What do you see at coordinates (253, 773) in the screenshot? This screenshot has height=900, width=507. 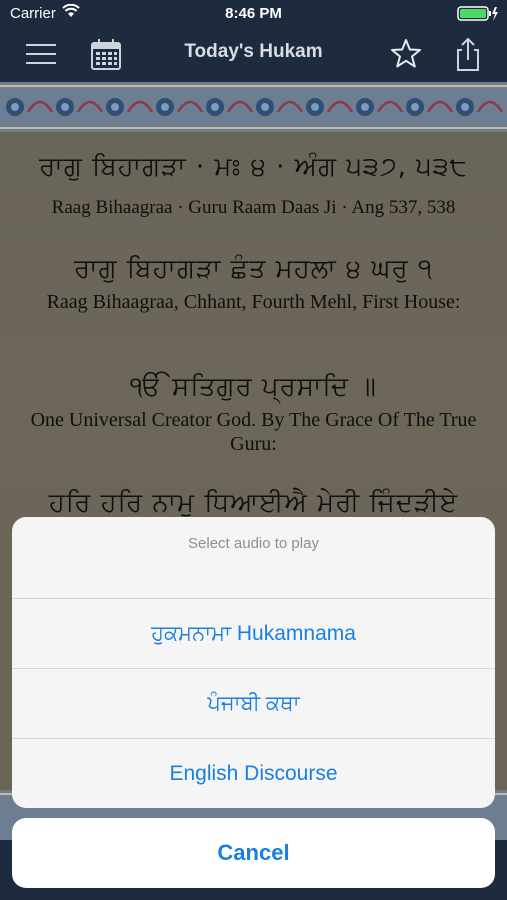 I see `option-english-discourse: English Discourse` at bounding box center [253, 773].